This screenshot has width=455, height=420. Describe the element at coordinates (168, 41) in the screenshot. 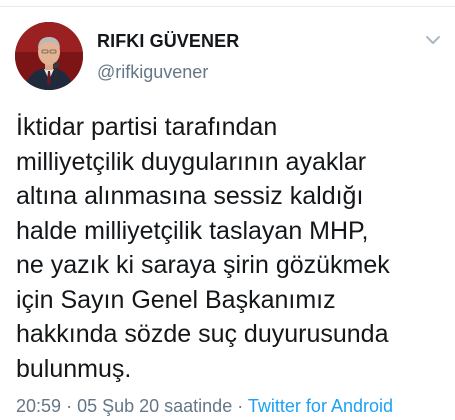

I see `author-display-name: RIFKI GÜVENER` at that location.